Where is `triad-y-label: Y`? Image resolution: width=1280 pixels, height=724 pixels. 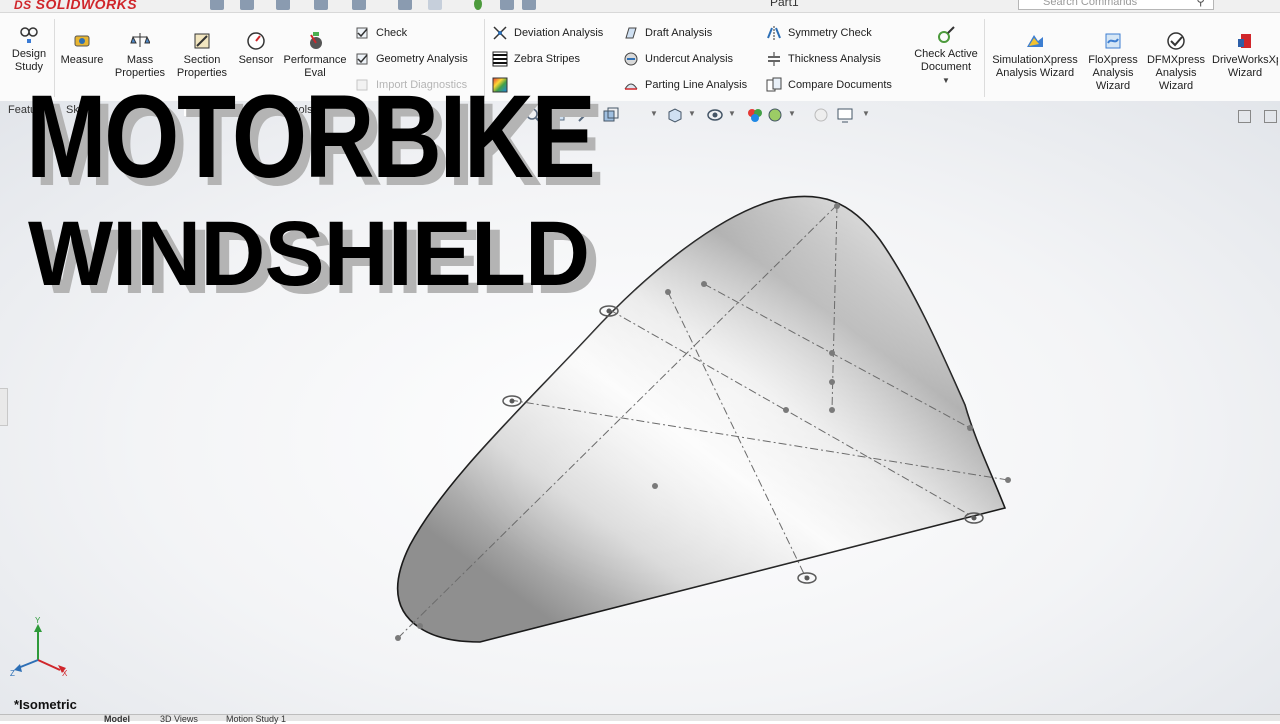
triad-y-label: Y is located at coordinates (38, 620).